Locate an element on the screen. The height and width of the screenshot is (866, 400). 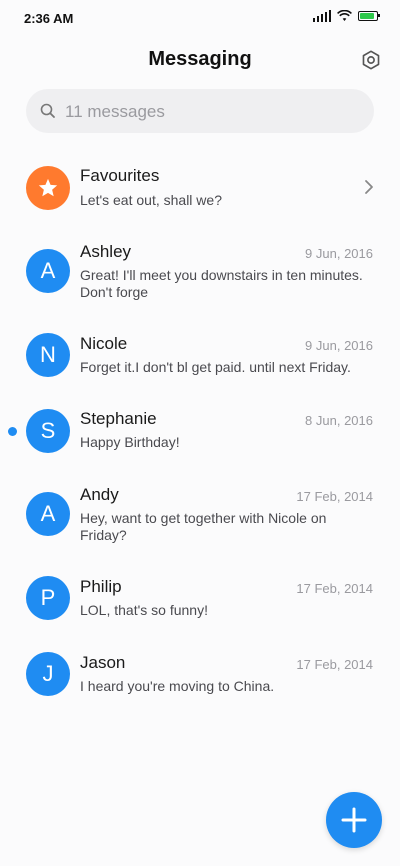
favourites-name: Favourites is located at coordinates (120, 175).